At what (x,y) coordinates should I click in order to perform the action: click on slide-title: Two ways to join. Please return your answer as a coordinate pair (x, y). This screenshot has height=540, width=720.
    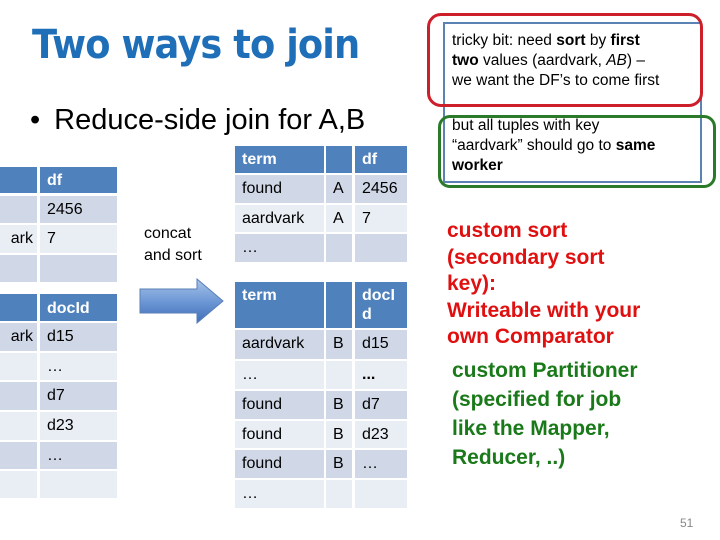
    Looking at the image, I should click on (196, 45).